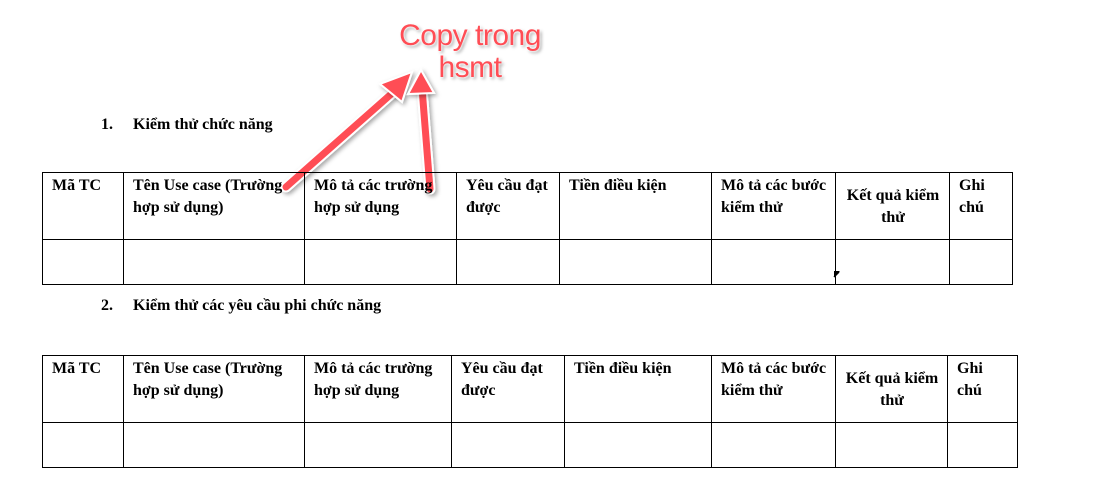  I want to click on section-2-heading: 2. Kiểm thử các yêu cầu phi chức năng, so click(241, 306).